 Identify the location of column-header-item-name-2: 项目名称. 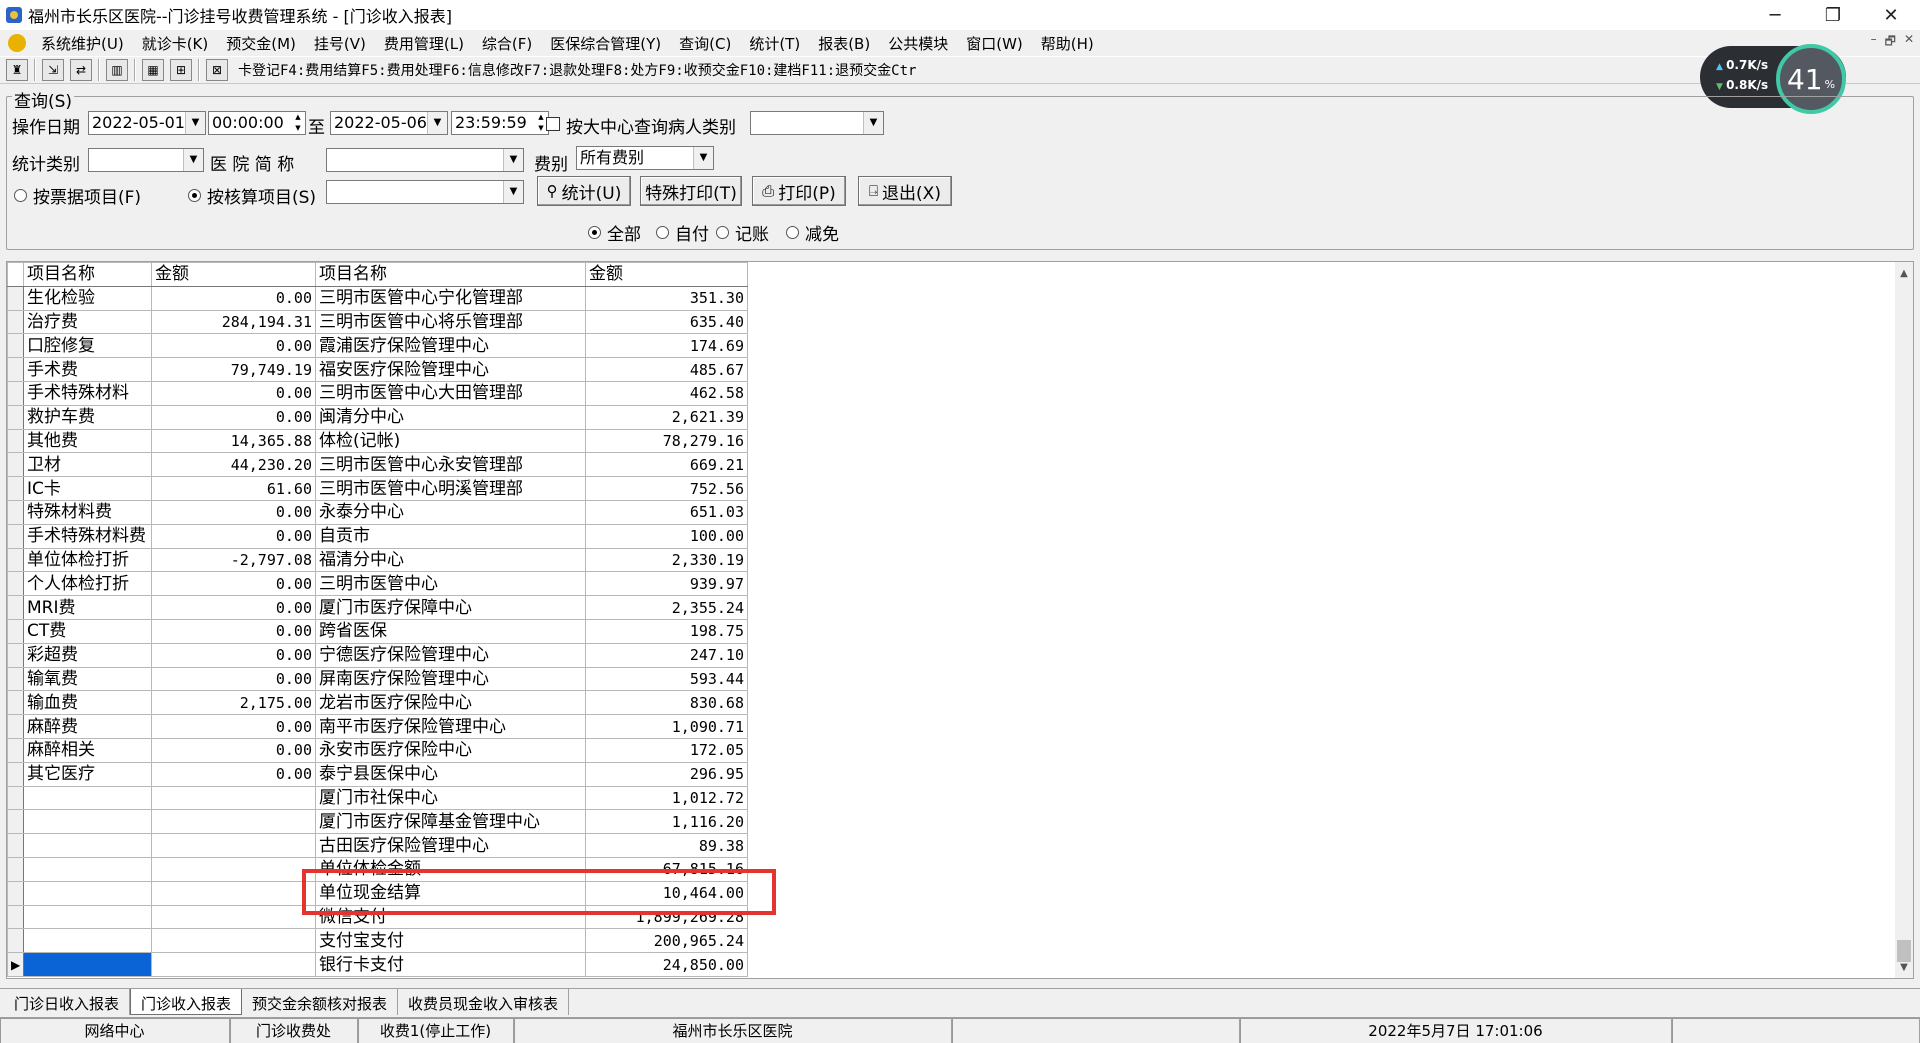
(450, 274).